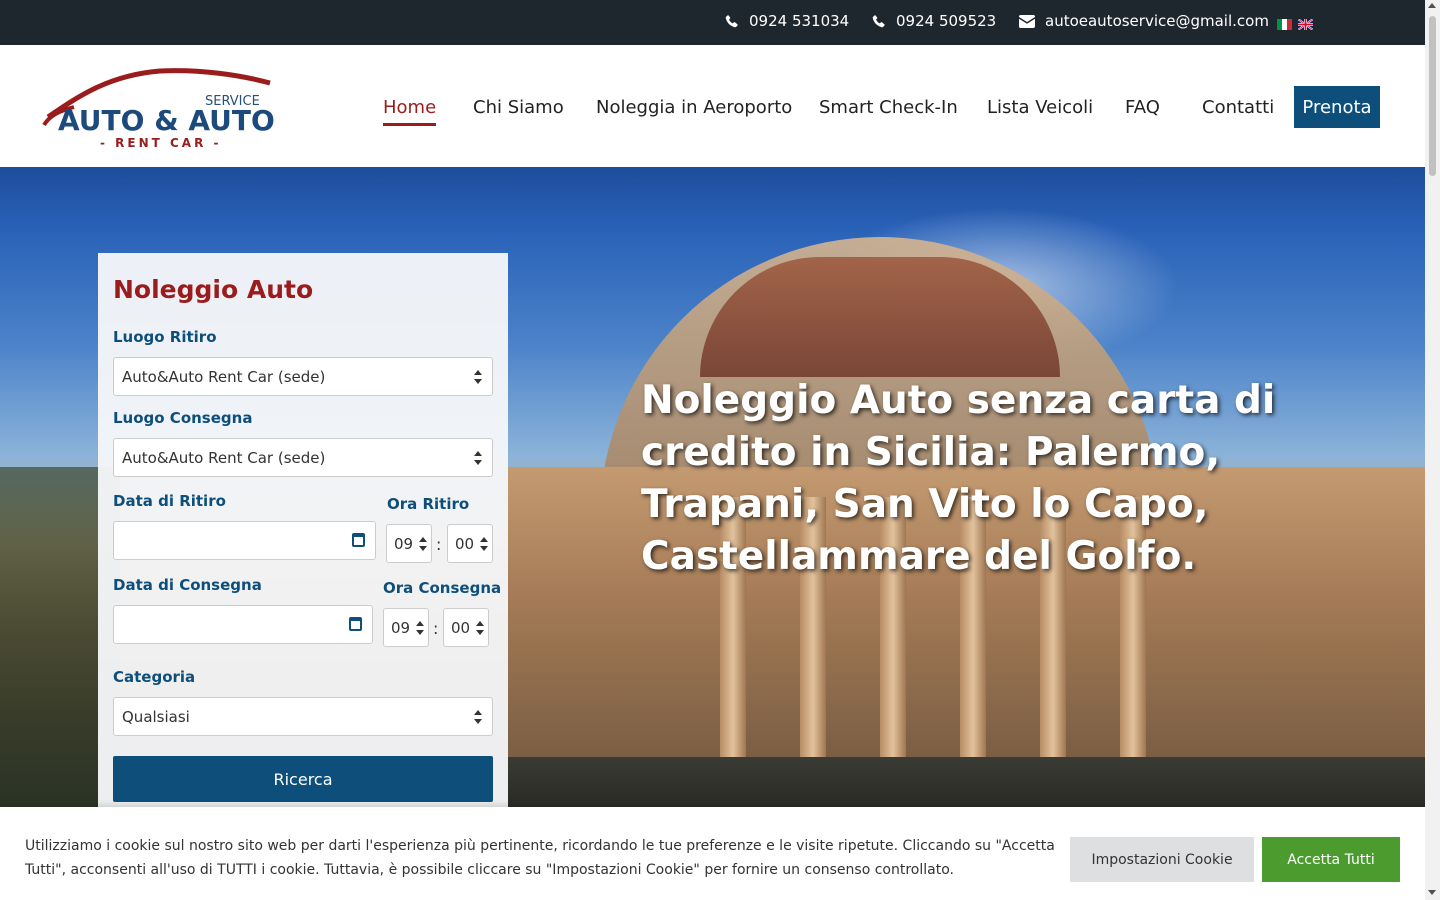  I want to click on return-location-select: Auto&Auto Rent Car (sede), so click(303, 457).